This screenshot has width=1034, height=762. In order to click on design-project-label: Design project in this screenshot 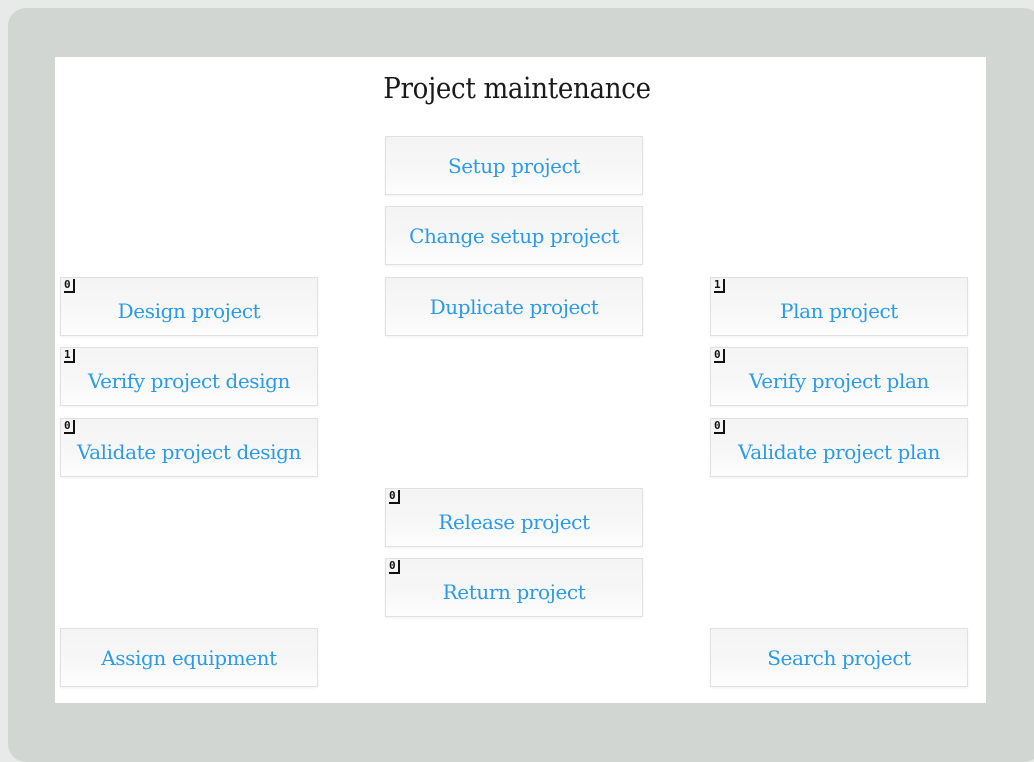, I will do `click(189, 311)`.